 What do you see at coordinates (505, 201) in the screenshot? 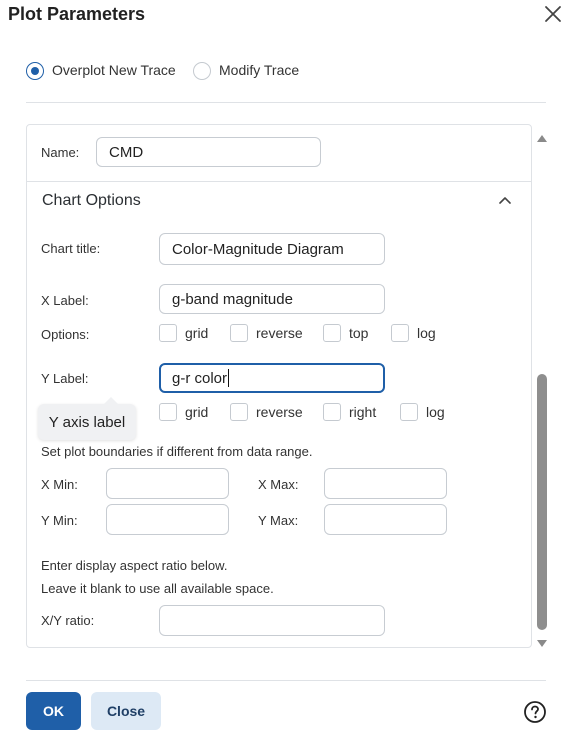
I see `chevron-up-icon` at bounding box center [505, 201].